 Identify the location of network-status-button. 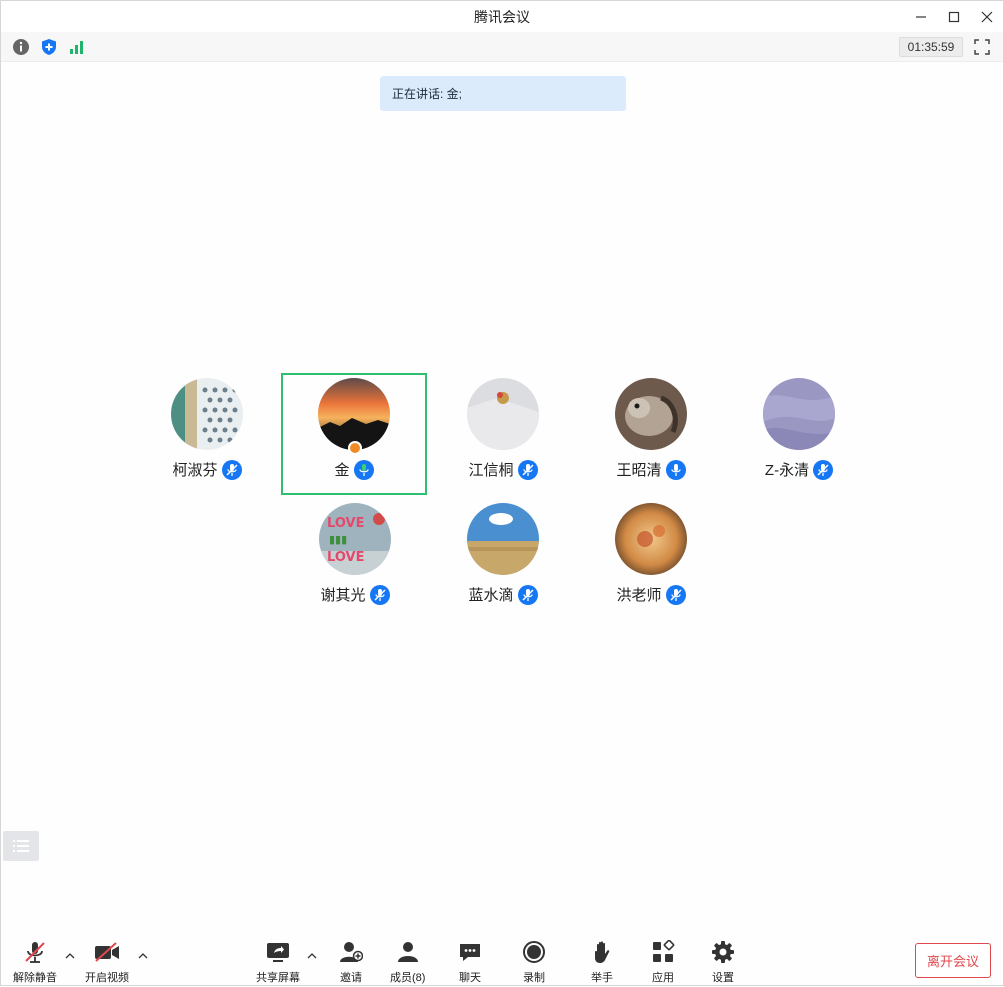
(77, 47).